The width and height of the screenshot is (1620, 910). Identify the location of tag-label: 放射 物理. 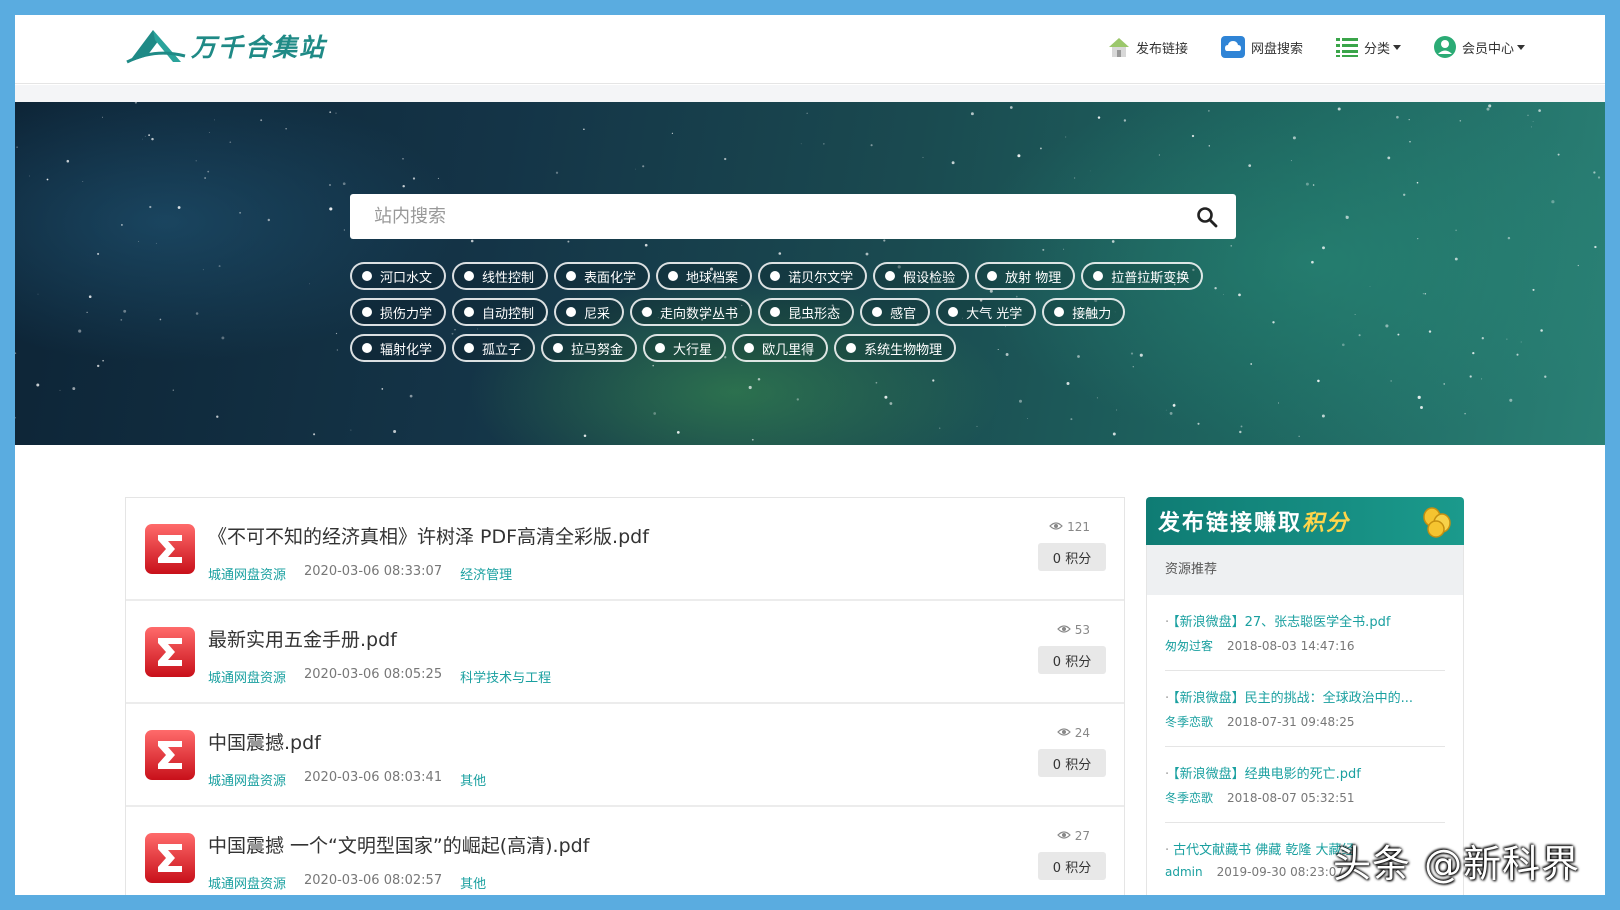
(1033, 278).